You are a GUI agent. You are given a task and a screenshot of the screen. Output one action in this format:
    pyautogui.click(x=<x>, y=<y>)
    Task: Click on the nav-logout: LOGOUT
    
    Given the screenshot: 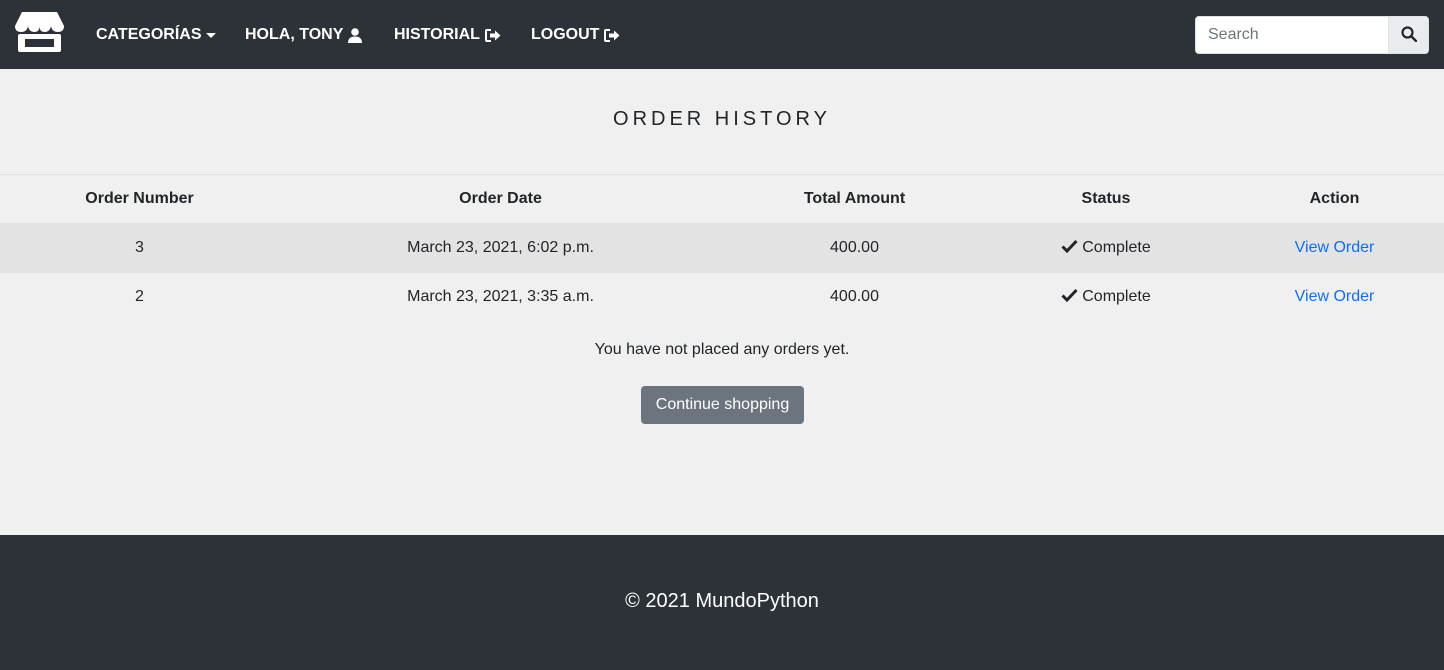 What is the action you would take?
    pyautogui.click(x=575, y=35)
    